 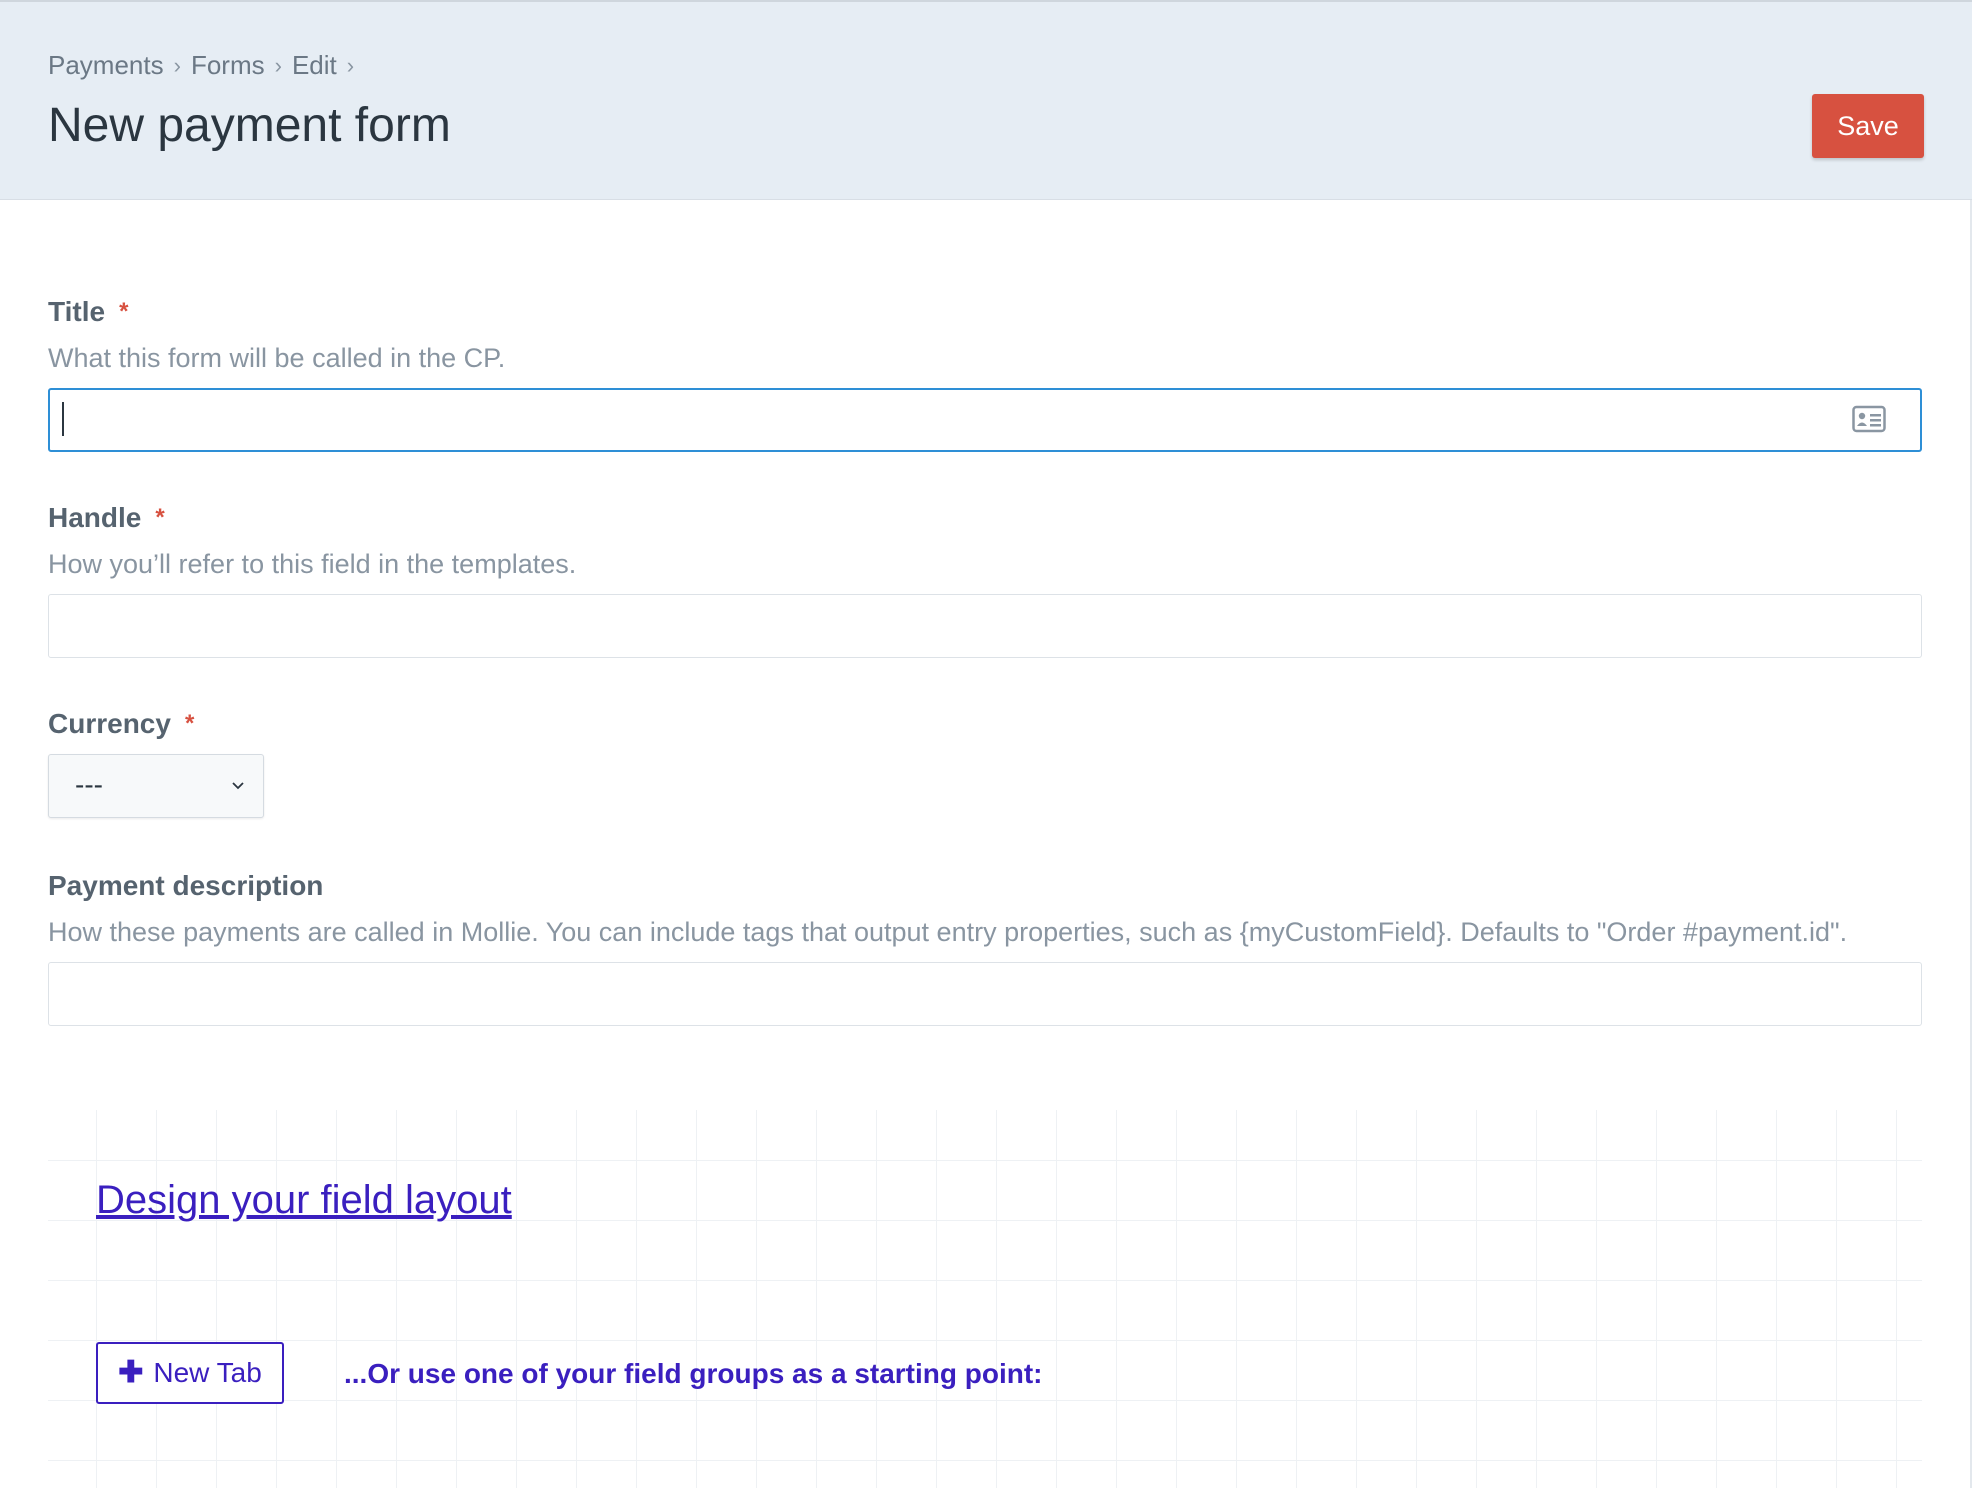 I want to click on title-instructions: What this form will be called in the CP., so click(x=277, y=358).